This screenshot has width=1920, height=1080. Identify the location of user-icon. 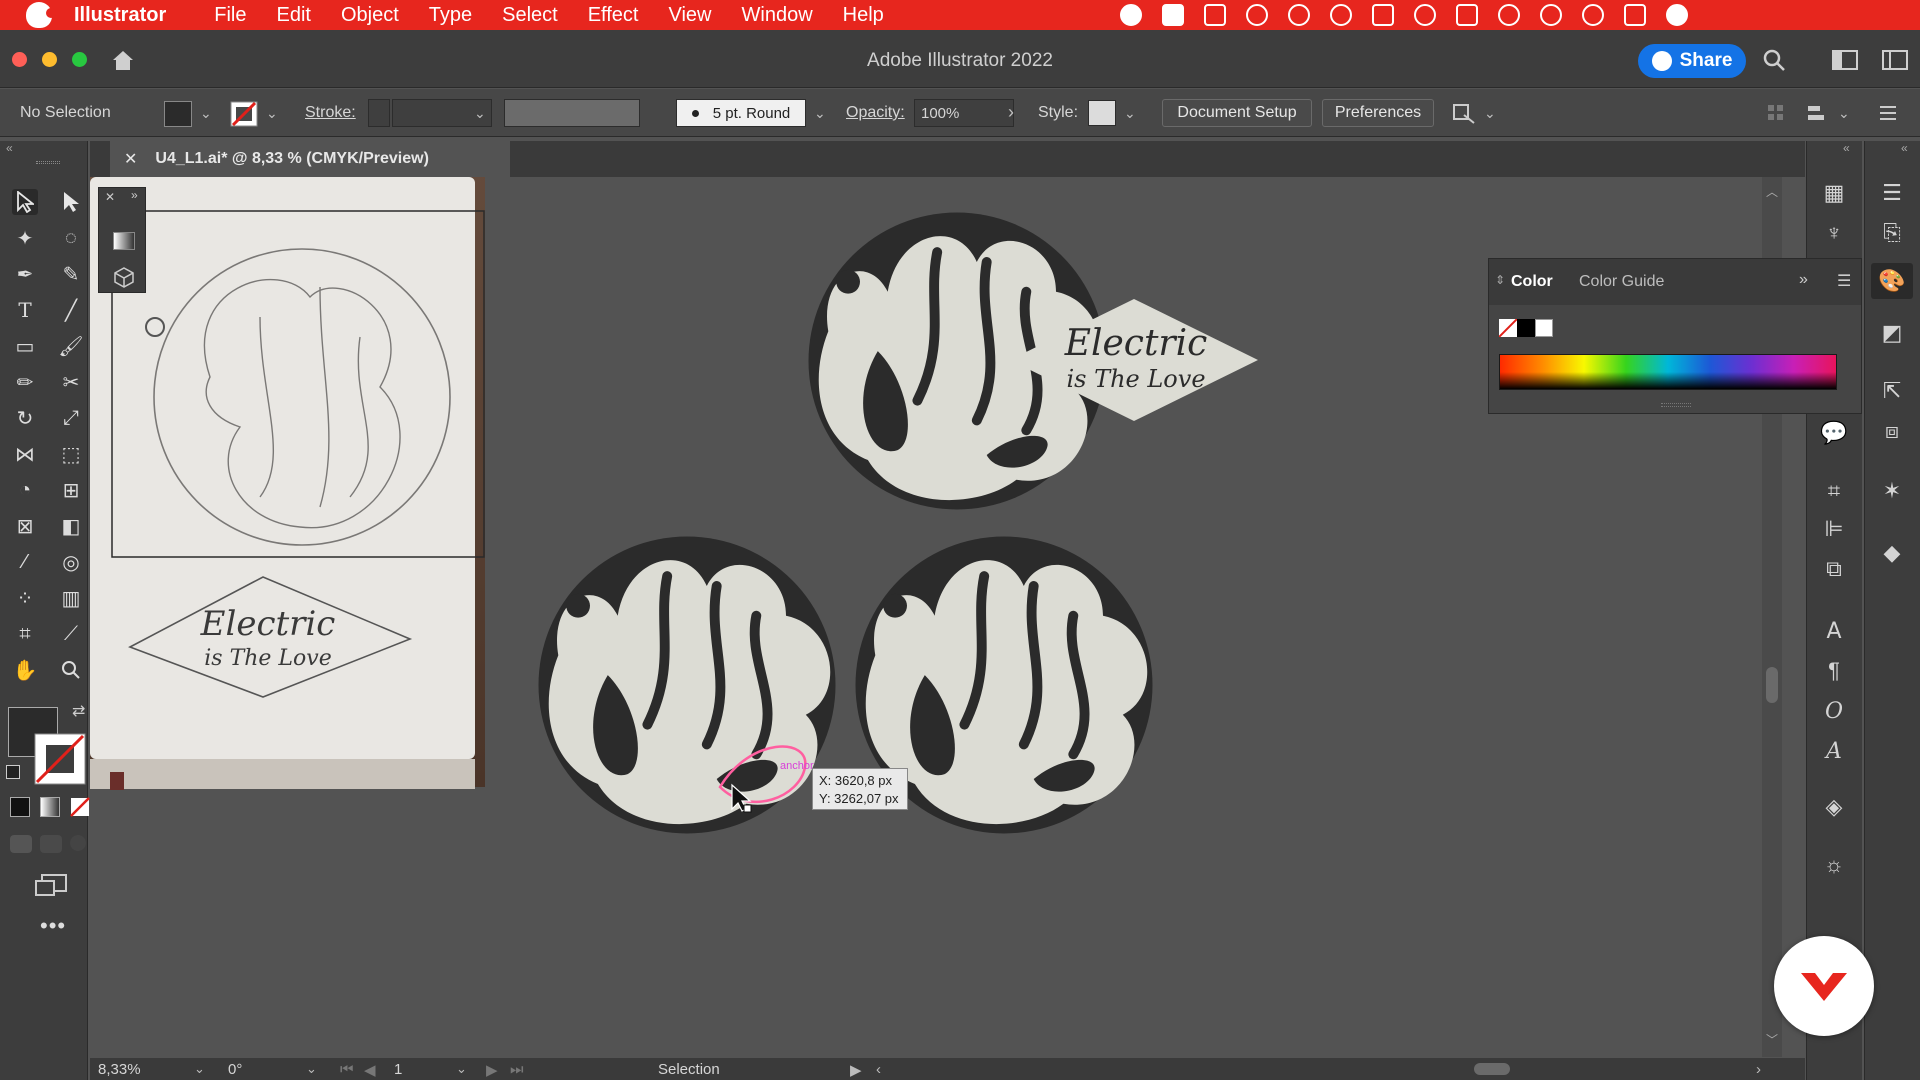
(1551, 15).